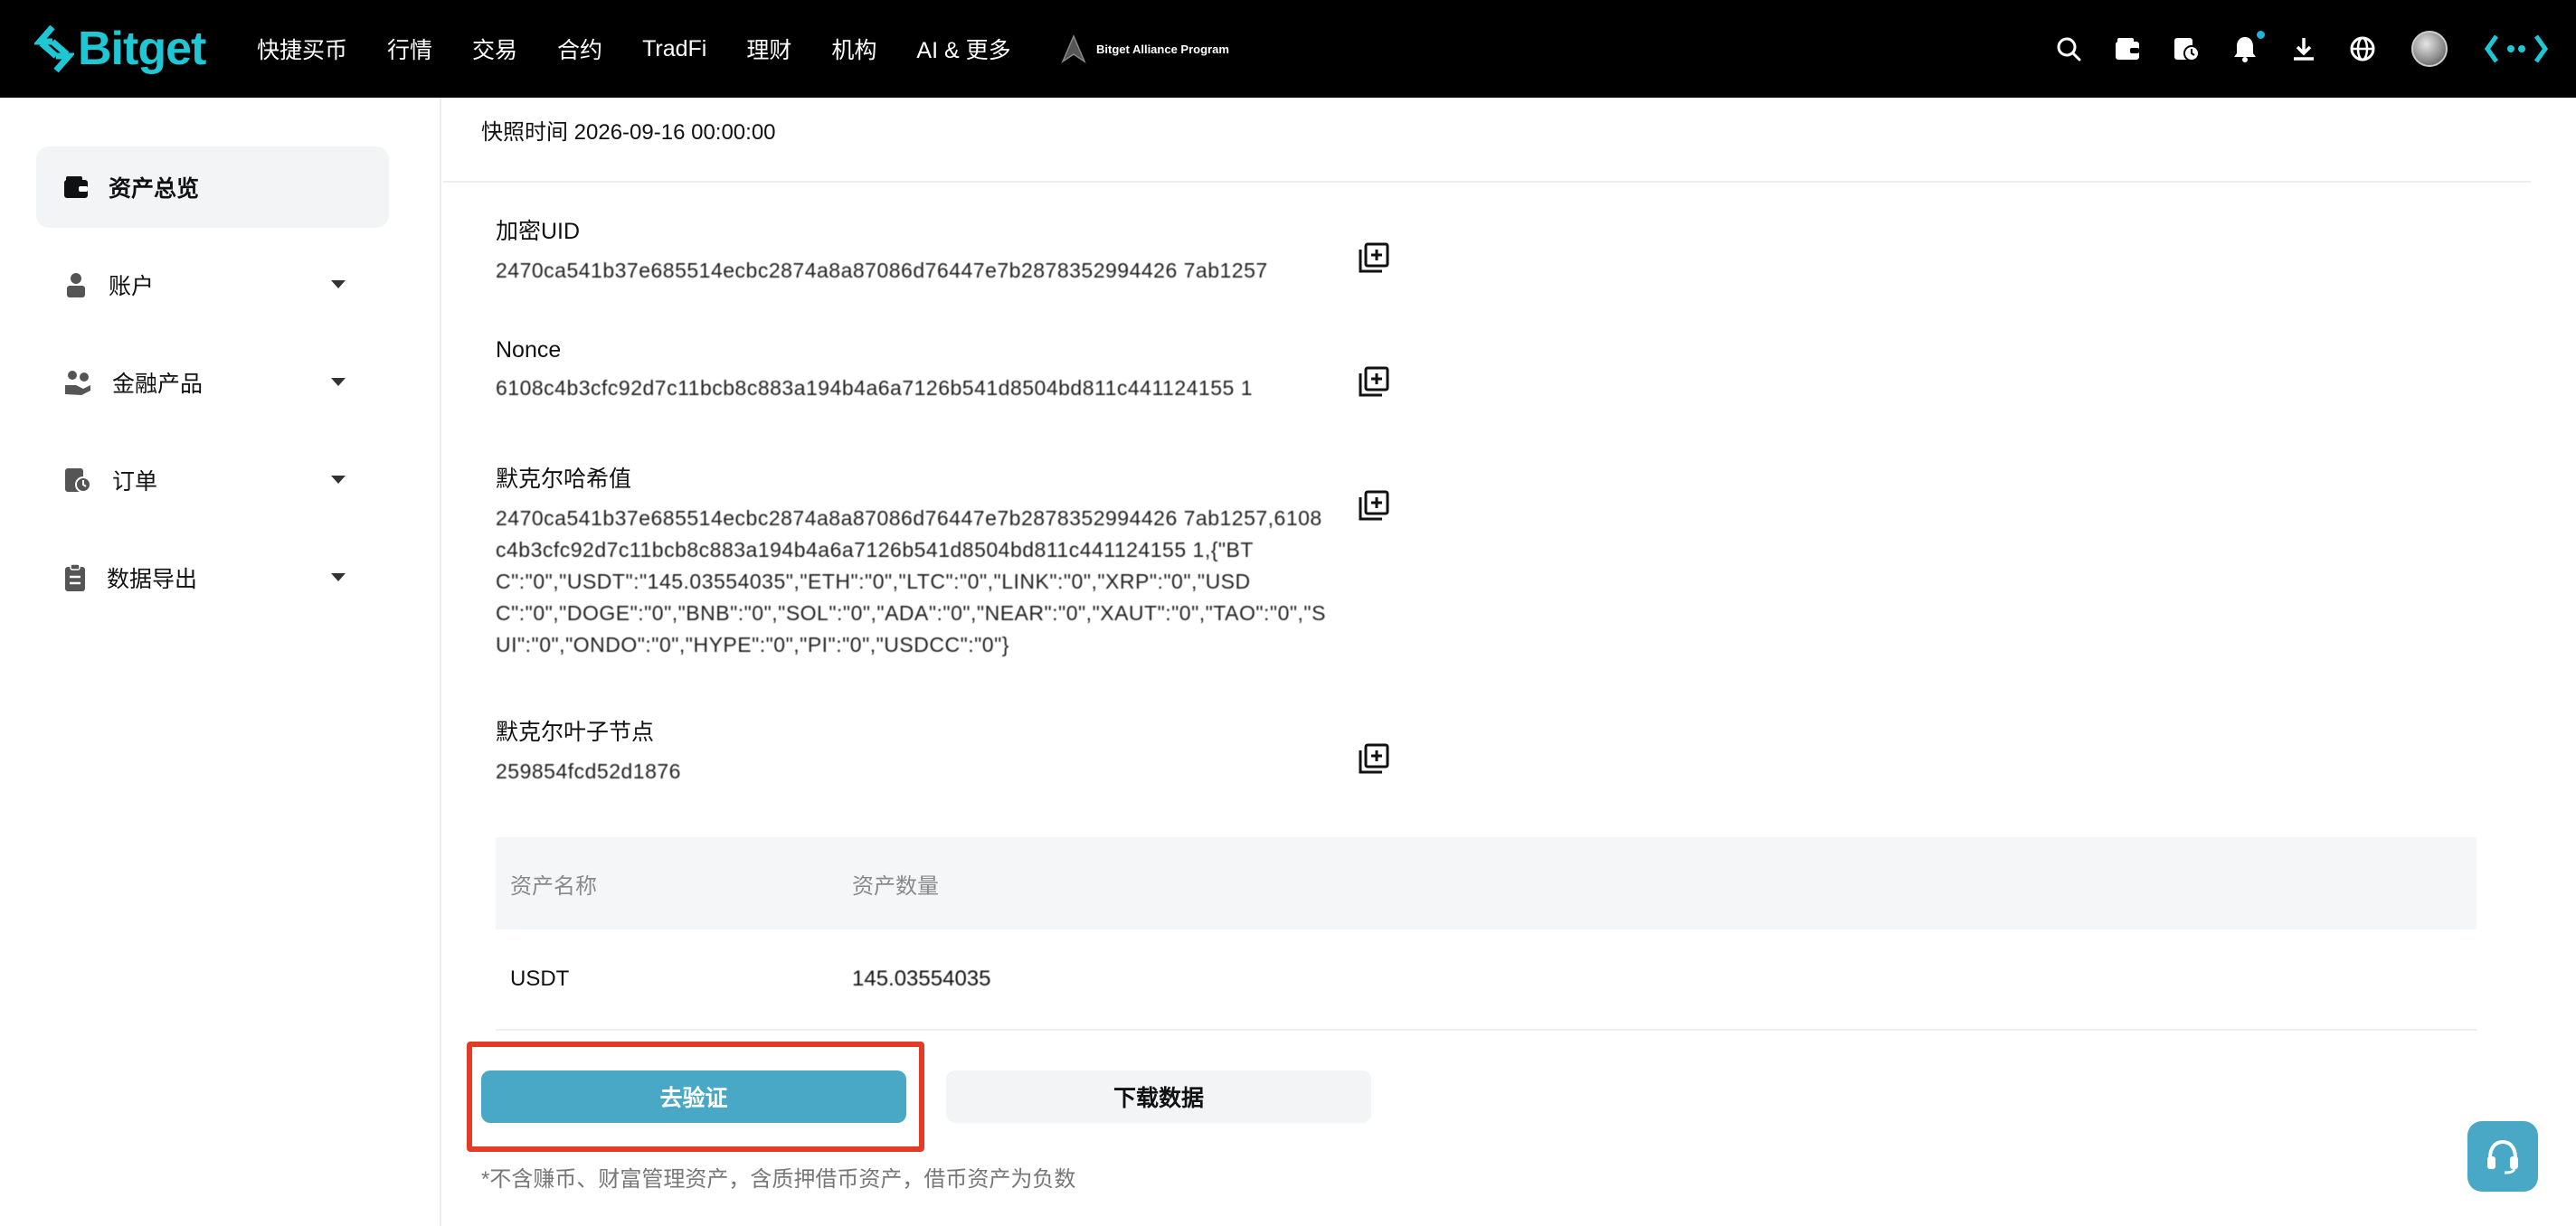 The image size is (2576, 1226). I want to click on headset-icon, so click(2503, 1156).